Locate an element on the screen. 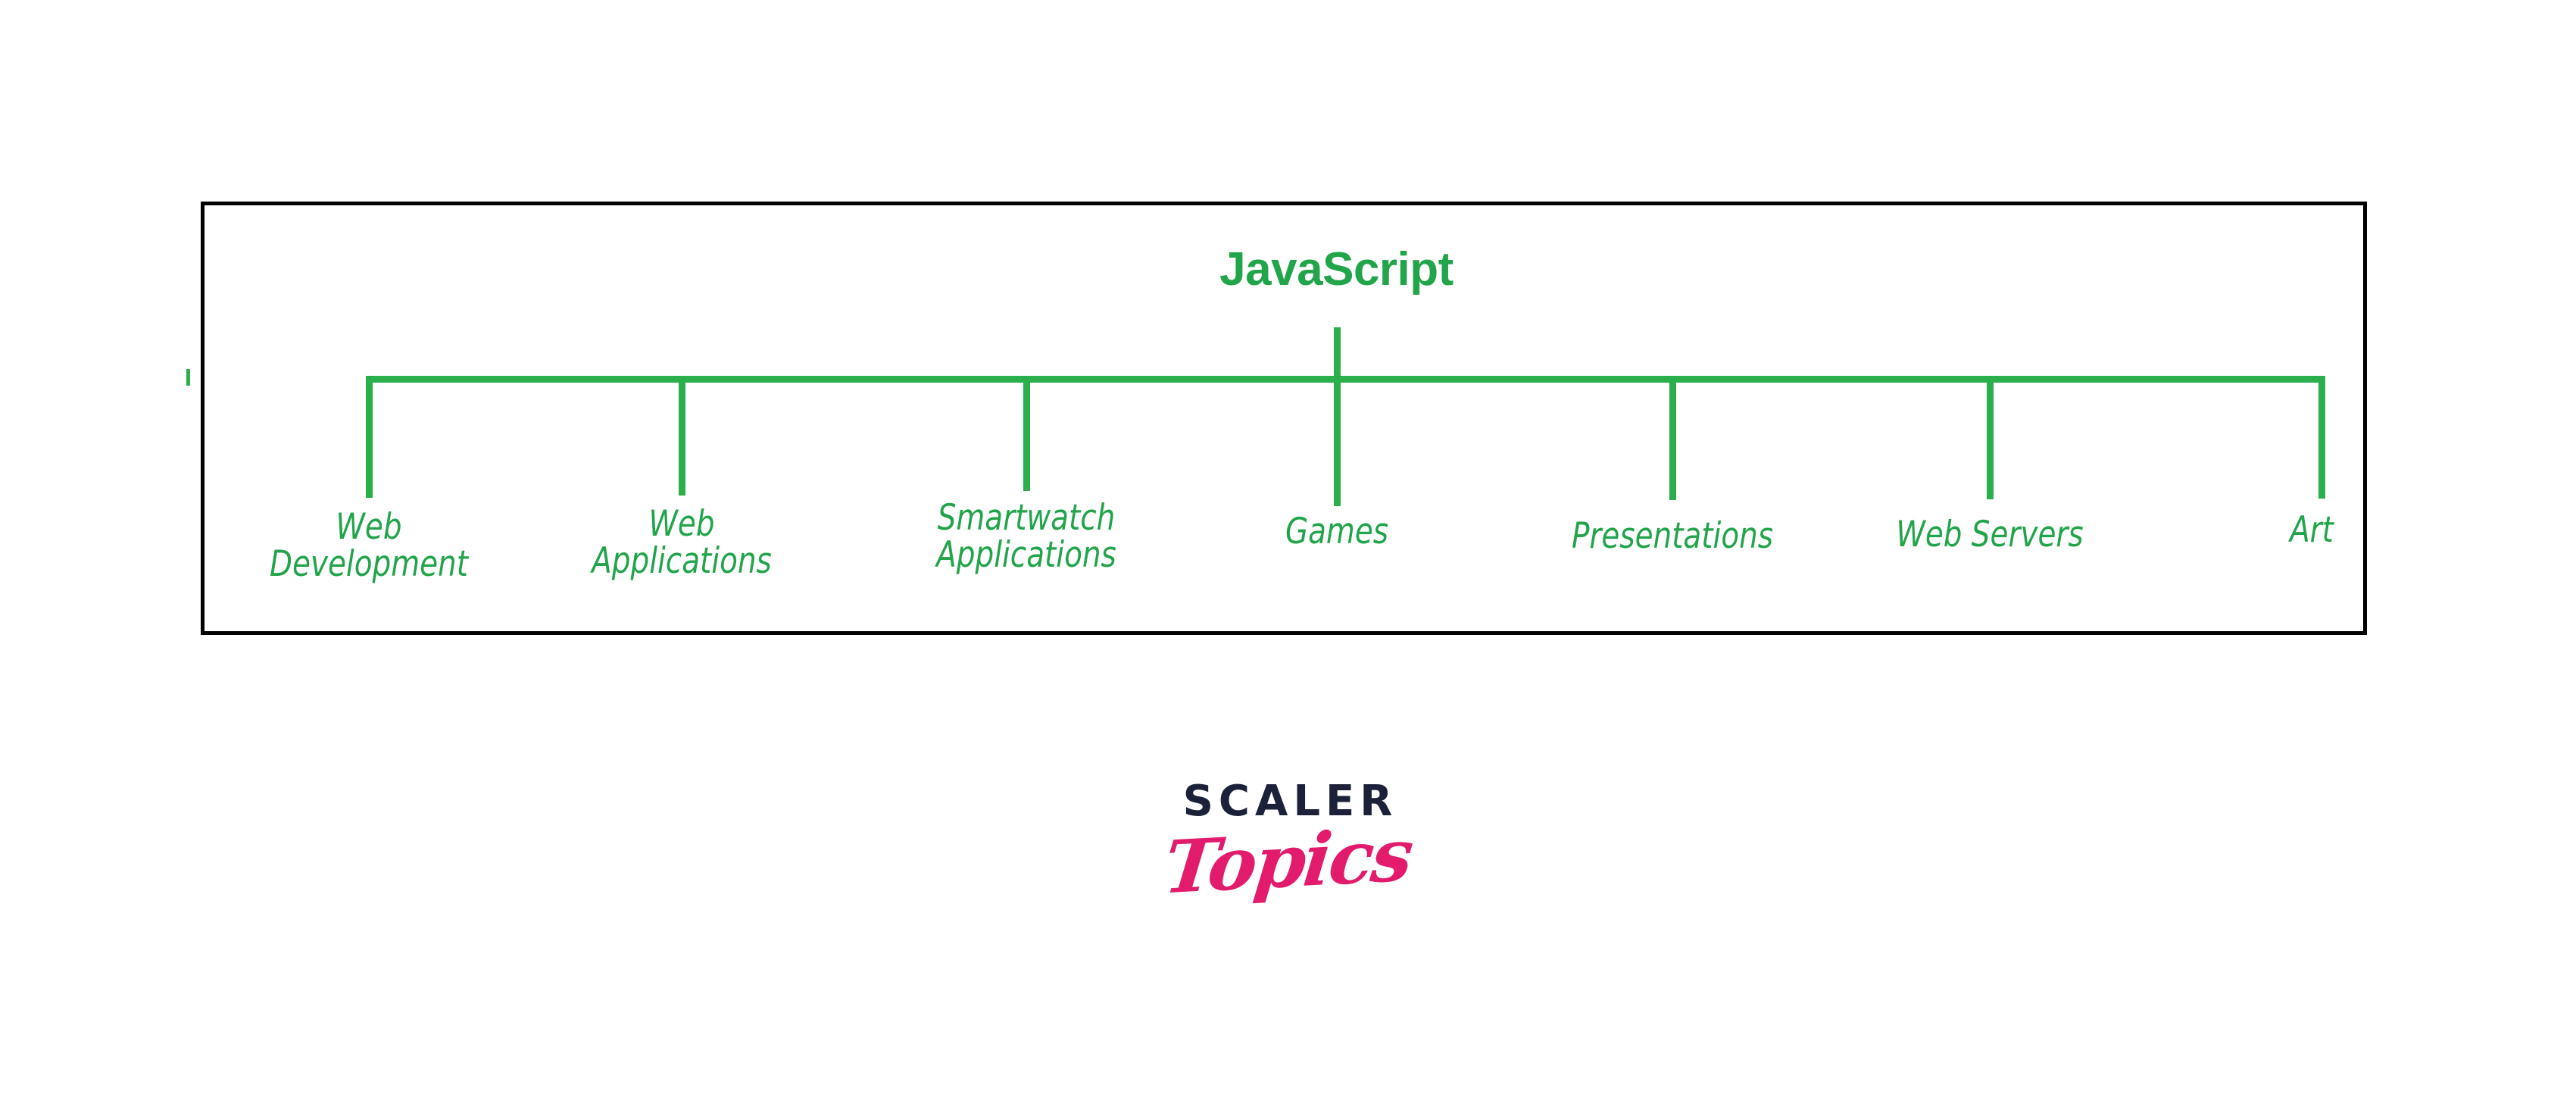  stray-tick-mark is located at coordinates (188, 377).